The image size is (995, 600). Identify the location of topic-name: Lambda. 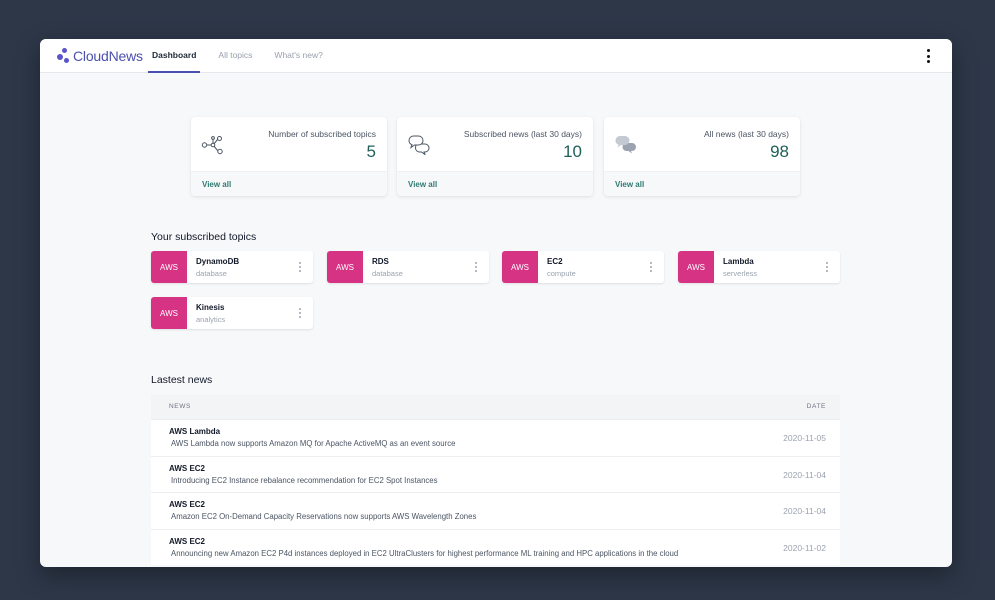
(738, 261).